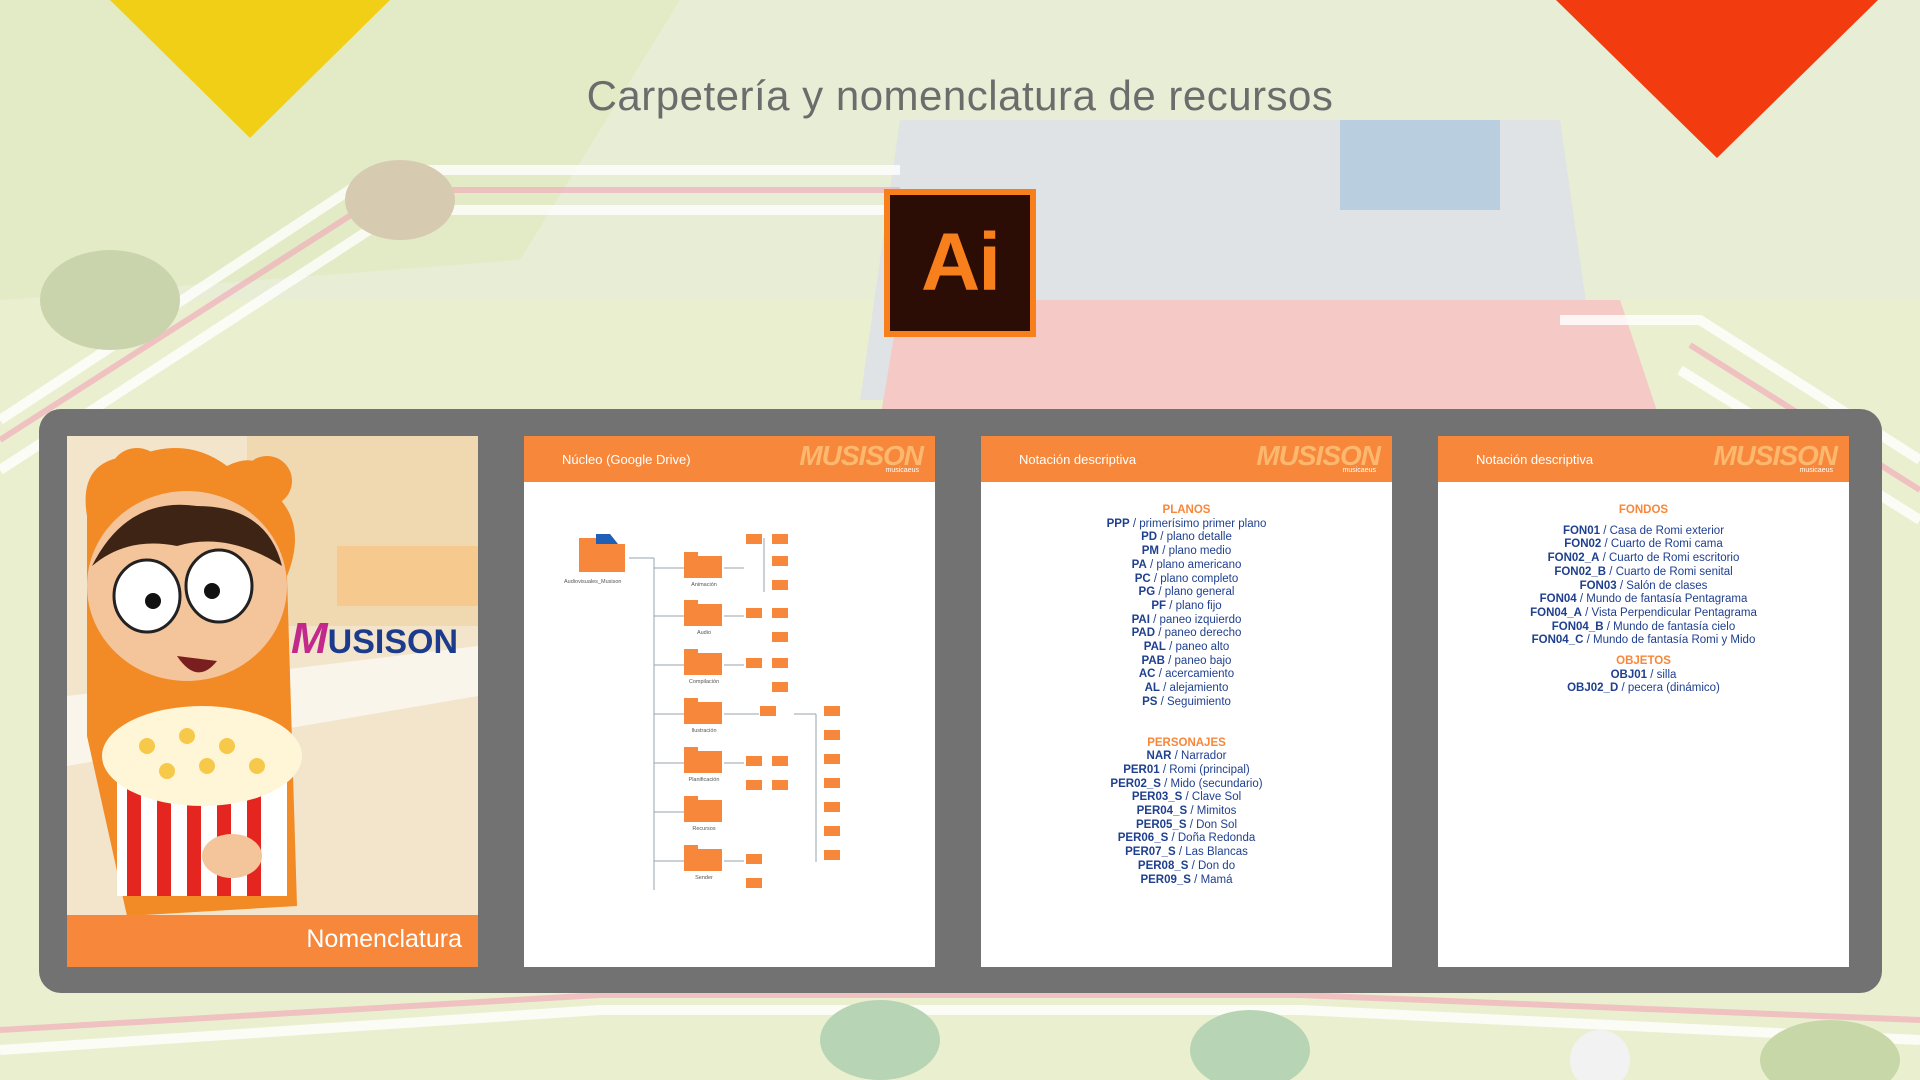 This screenshot has width=1920, height=1080. What do you see at coordinates (1139, 564) in the screenshot?
I see `notation-code: PA` at bounding box center [1139, 564].